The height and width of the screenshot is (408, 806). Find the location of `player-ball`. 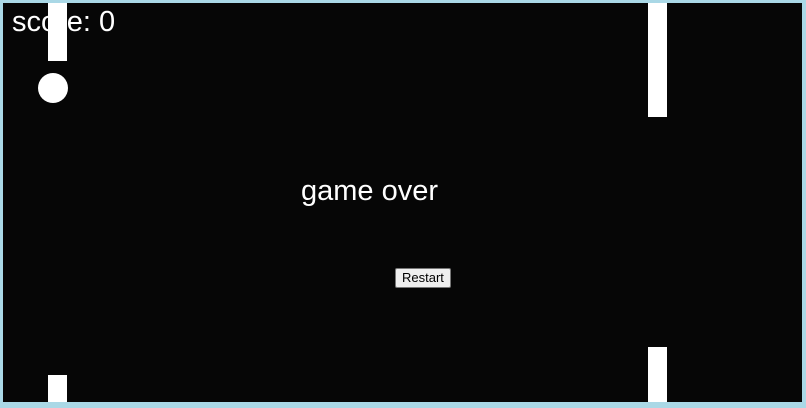

player-ball is located at coordinates (53, 88).